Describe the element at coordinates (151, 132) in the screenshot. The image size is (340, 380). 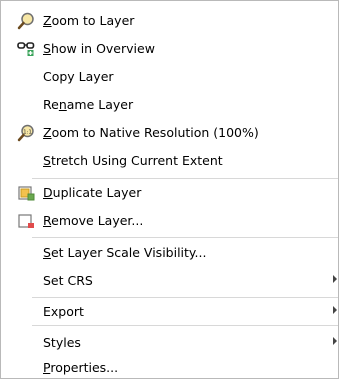
I see `zoom-native-resolution-label: Zoom to Native Resolution (100%)` at that location.